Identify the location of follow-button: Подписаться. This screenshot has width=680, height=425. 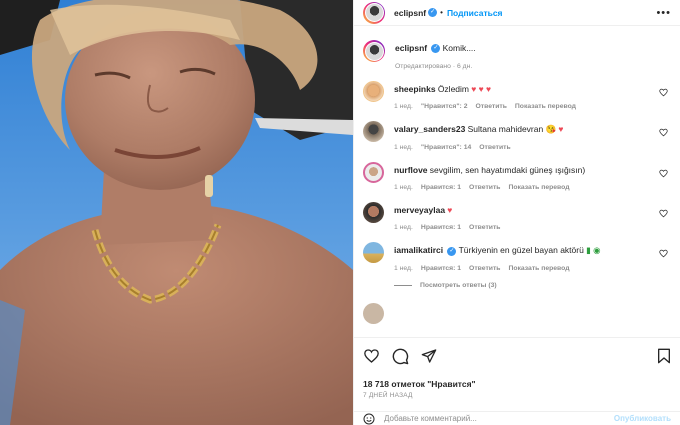
(475, 13).